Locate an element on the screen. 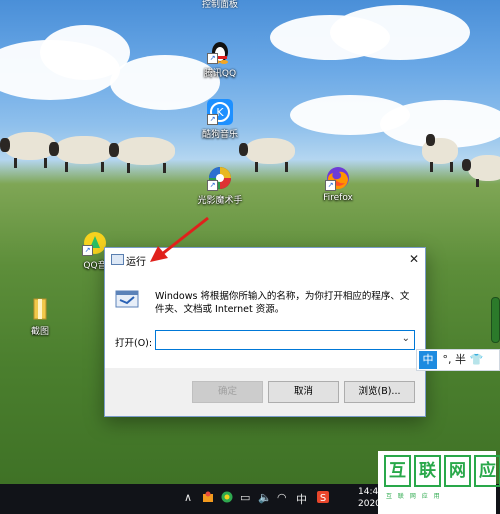 Image resolution: width=500 pixels, height=514 pixels. watermark-logo: 互 联 网 应 互 联 网 应 用 is located at coordinates (439, 482).